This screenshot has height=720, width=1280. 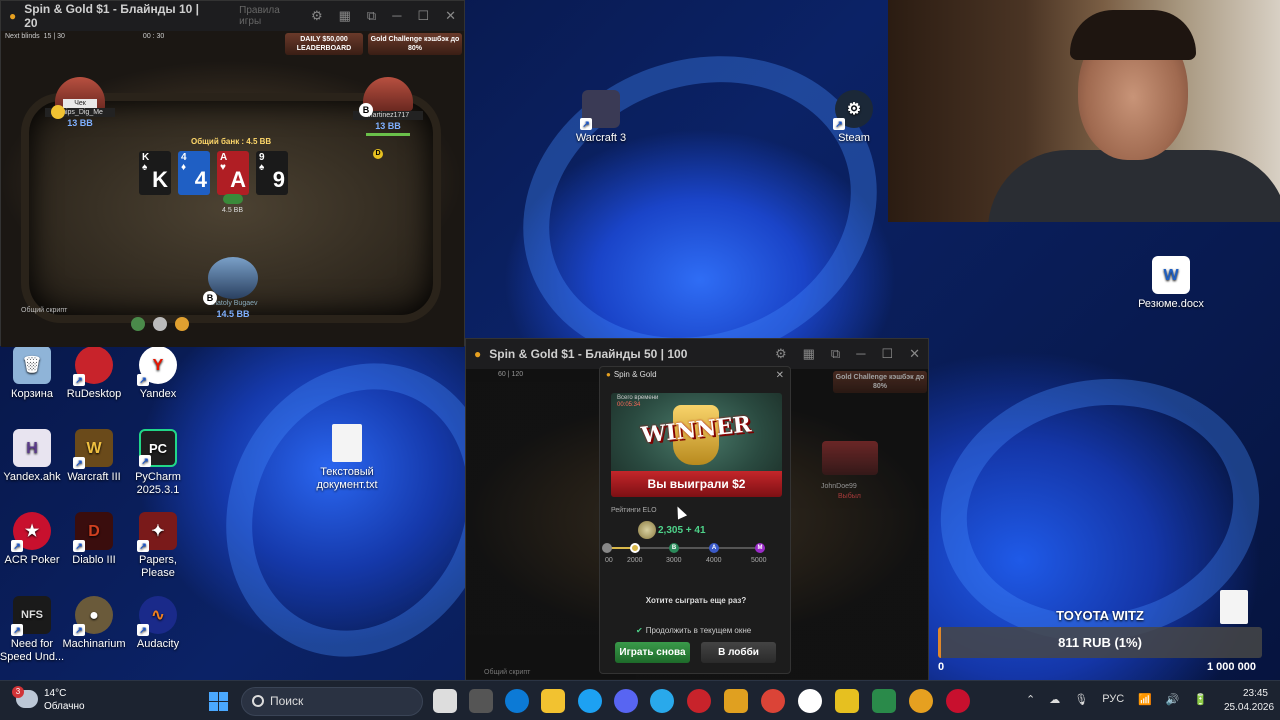 What do you see at coordinates (94, 623) in the screenshot?
I see `desktop-icon-machinarium: ● ↗ Machinarium` at bounding box center [94, 623].